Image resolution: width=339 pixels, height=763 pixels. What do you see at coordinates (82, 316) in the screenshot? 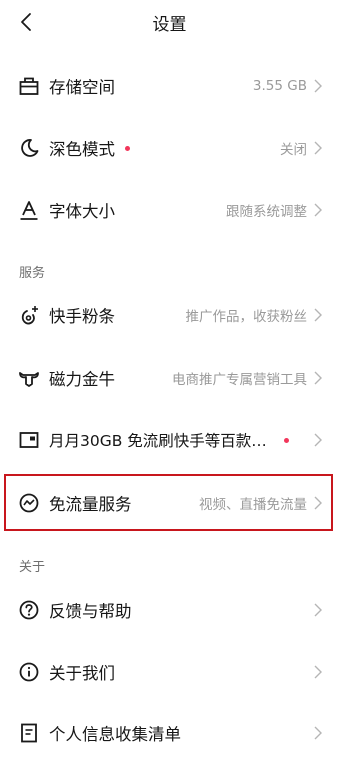
I see `settings-row-label: 快手粉条` at bounding box center [82, 316].